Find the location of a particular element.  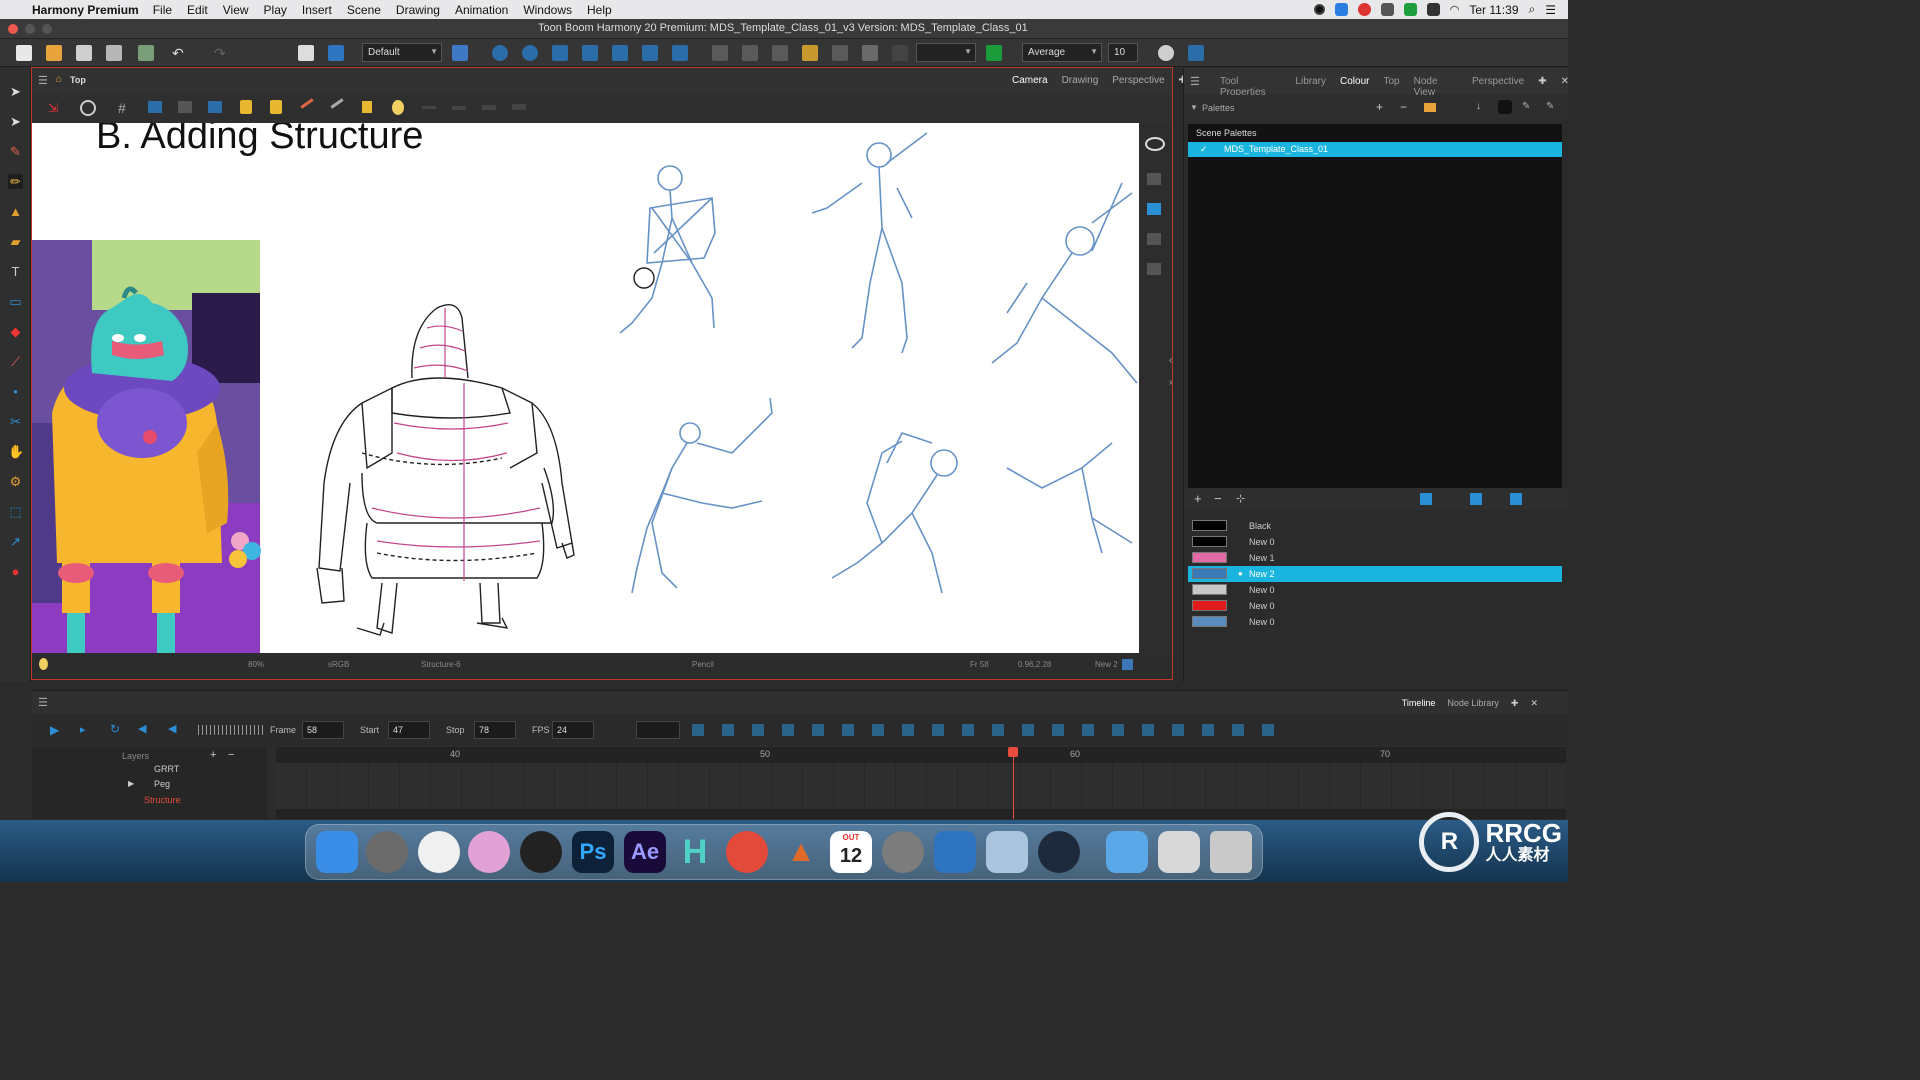

zoom-window-icon is located at coordinates (47, 29).